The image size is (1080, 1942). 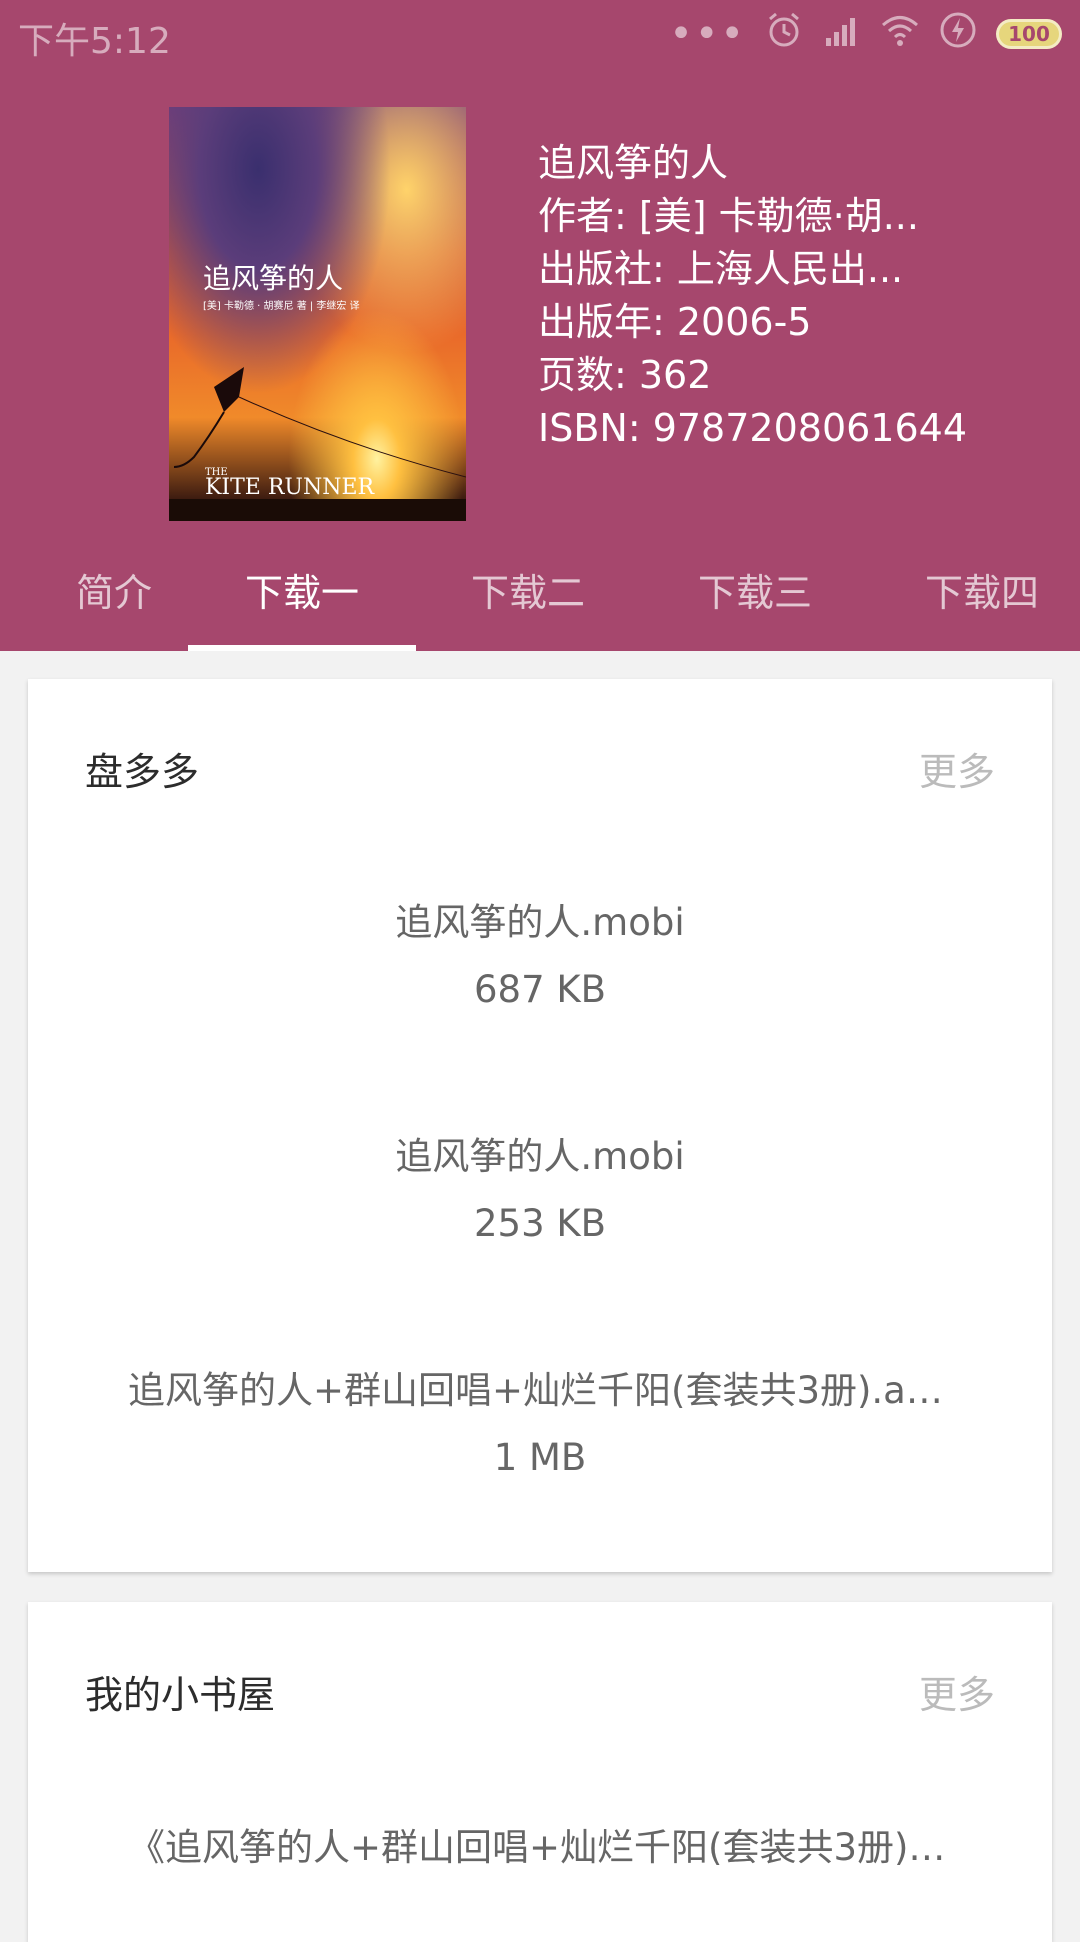 I want to click on source-name: 我的小书屋, so click(x=180, y=1695).